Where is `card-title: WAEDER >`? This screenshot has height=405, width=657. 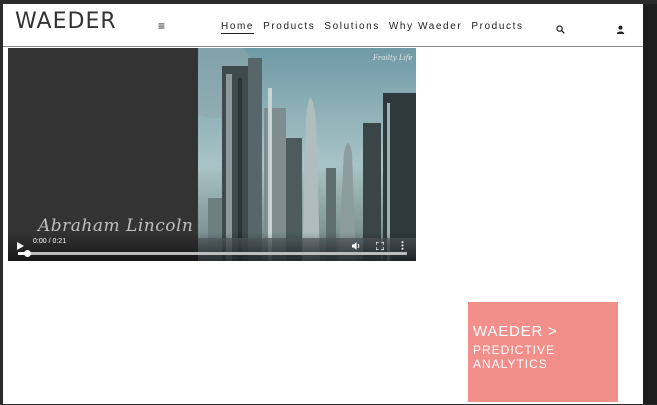 card-title: WAEDER > is located at coordinates (515, 331).